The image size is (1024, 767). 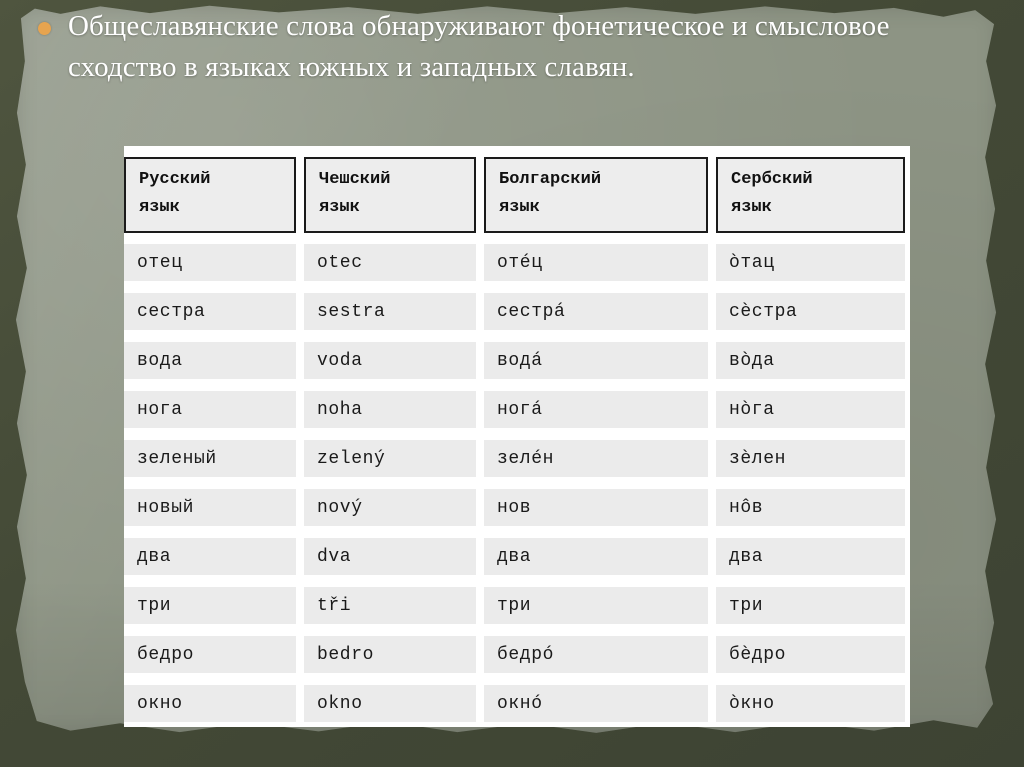 I want to click on column-header-bulgarian: Болгарский язык, so click(x=596, y=195).